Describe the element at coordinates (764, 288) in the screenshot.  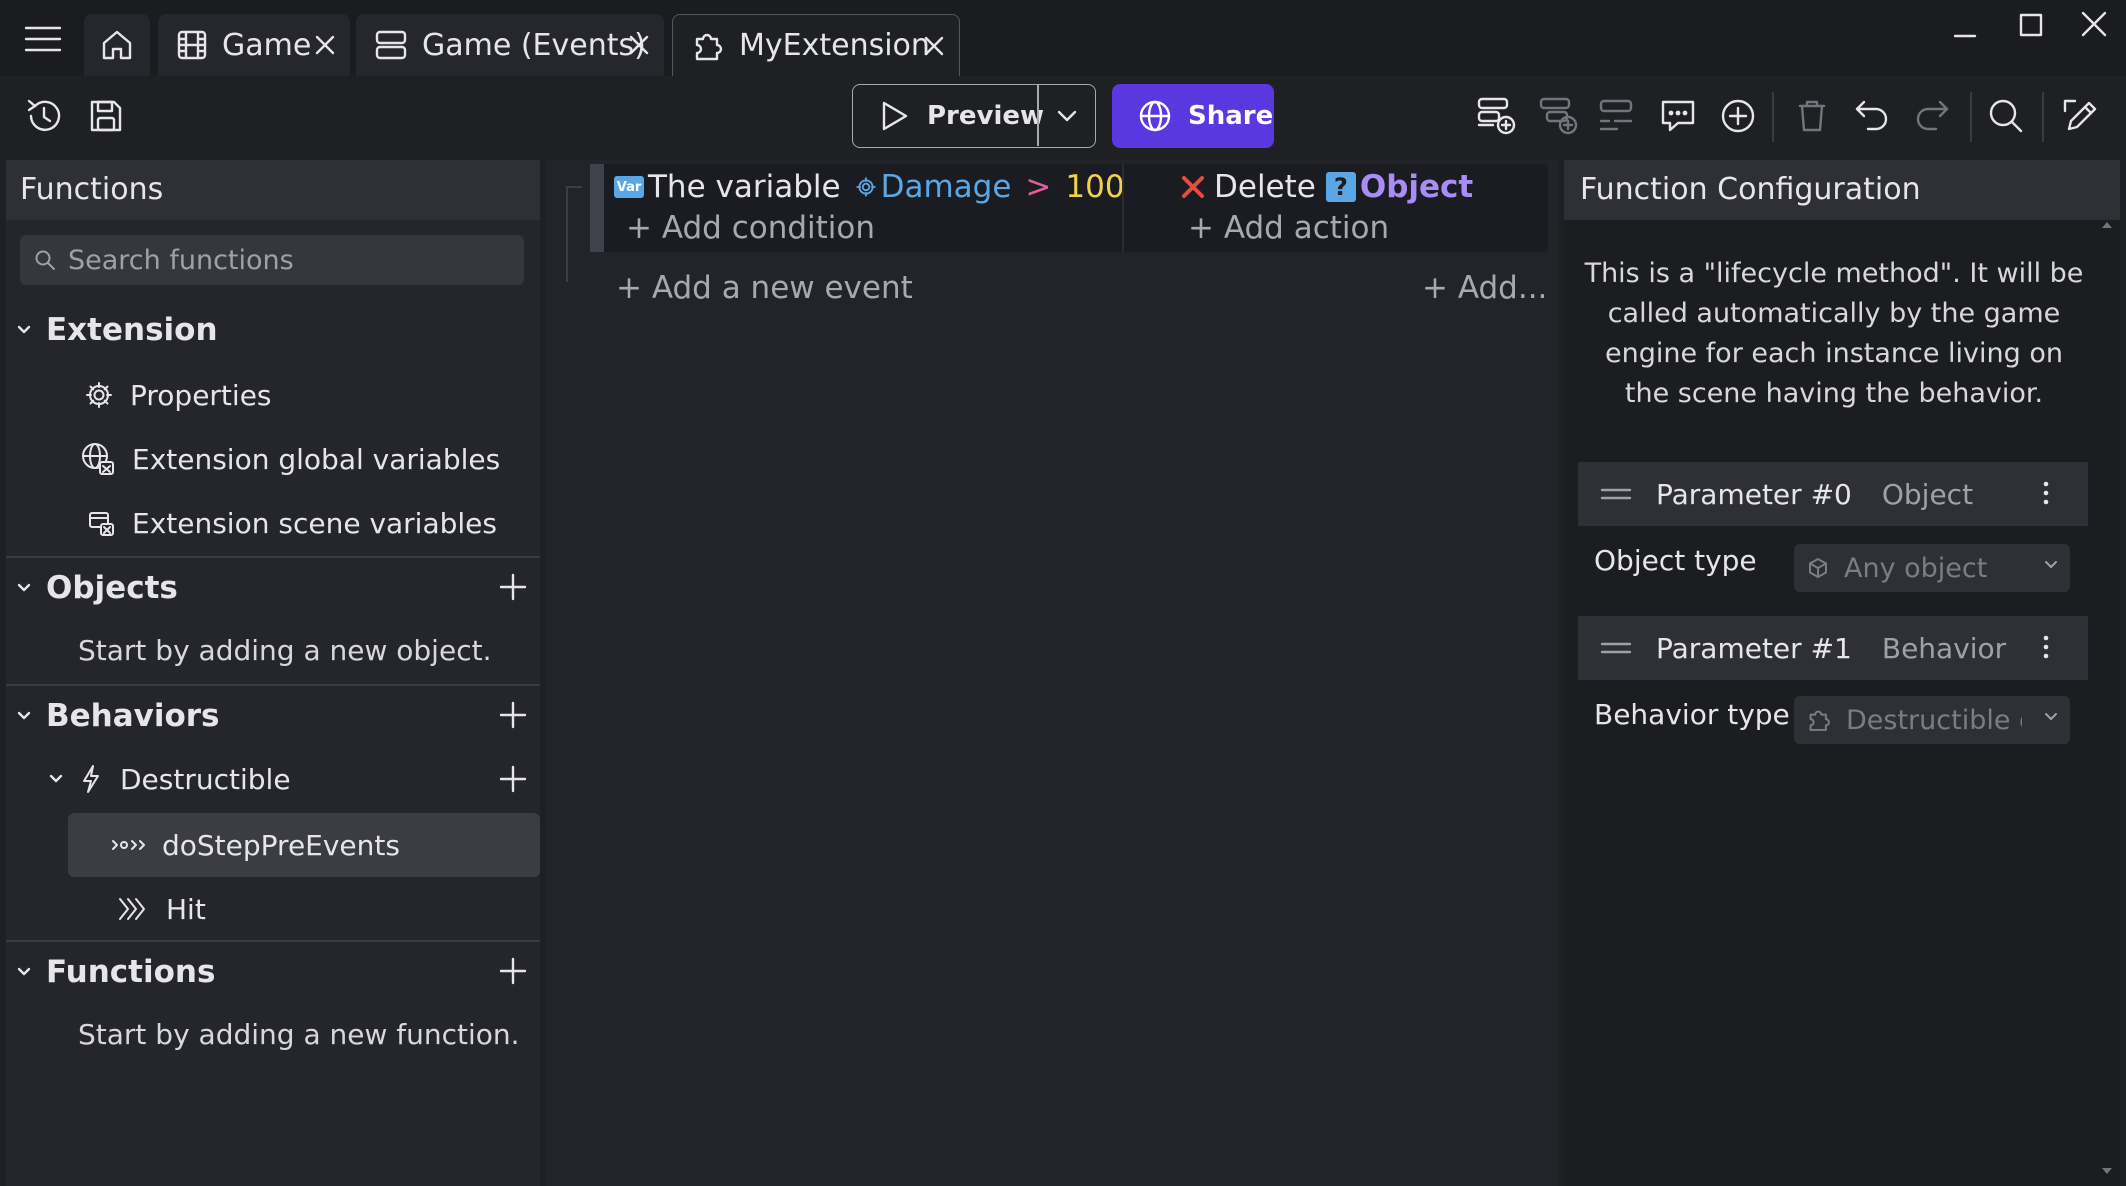
I see `add-event-link: + Add a new event` at that location.